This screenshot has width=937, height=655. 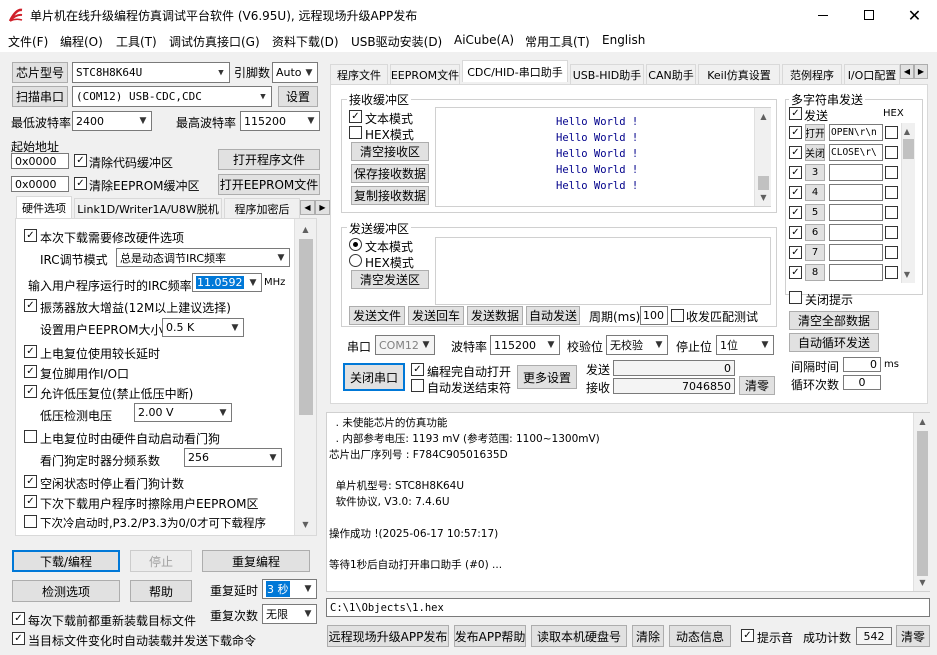 I want to click on recv-hex-mode-checkbox, so click(x=355, y=132).